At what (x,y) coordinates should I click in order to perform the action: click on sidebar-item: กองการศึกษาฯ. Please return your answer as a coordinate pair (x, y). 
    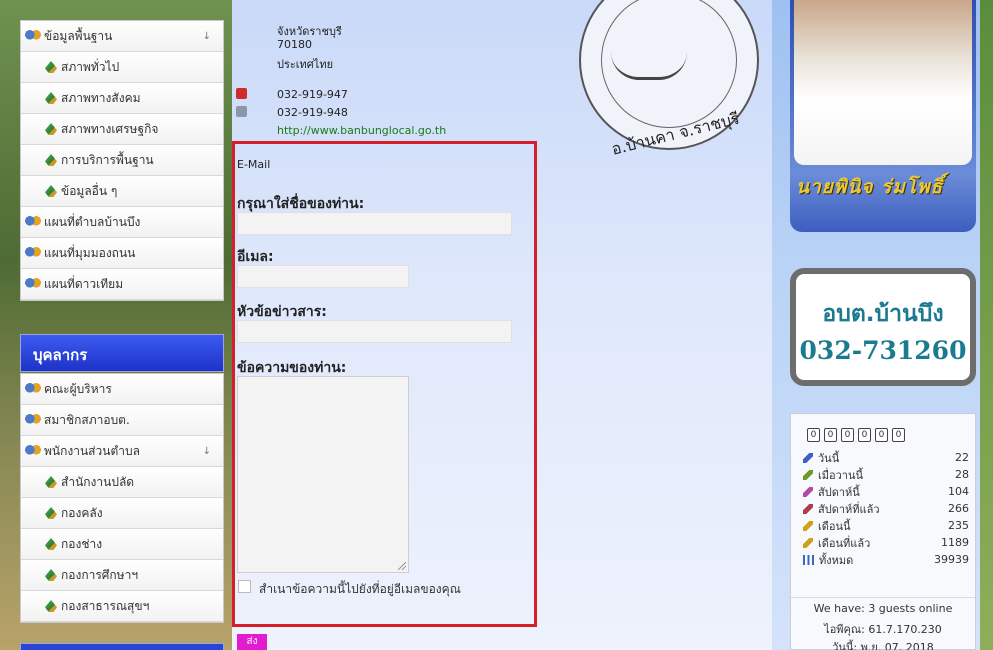
    Looking at the image, I should click on (122, 575).